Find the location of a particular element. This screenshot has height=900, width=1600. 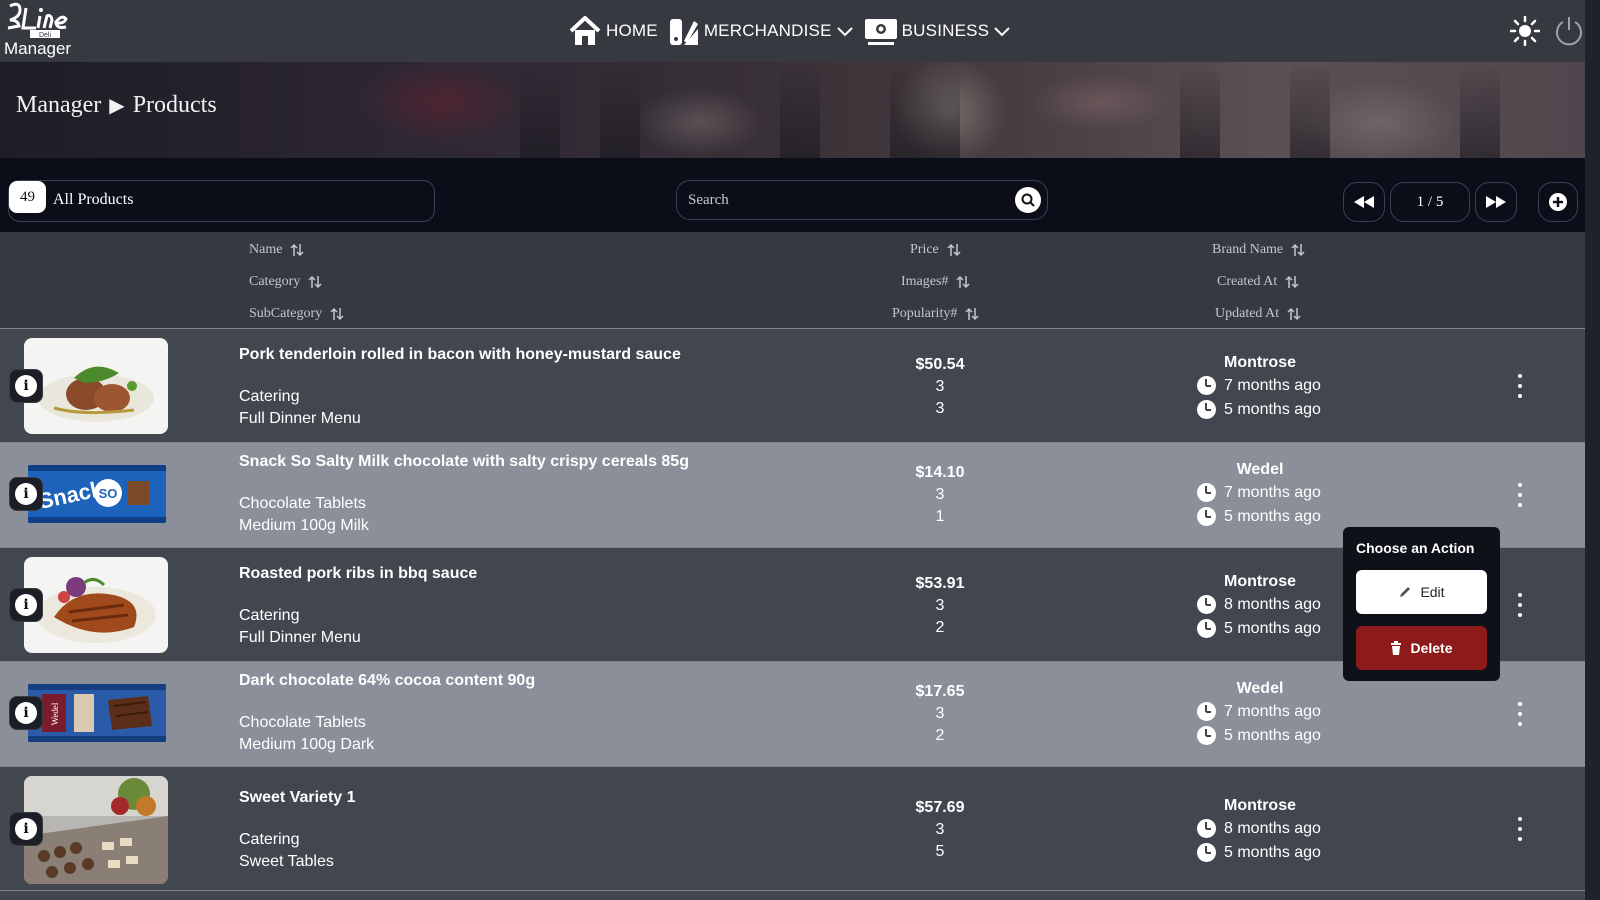

nav-merchandise: MERCHANDISE is located at coordinates (761, 31).